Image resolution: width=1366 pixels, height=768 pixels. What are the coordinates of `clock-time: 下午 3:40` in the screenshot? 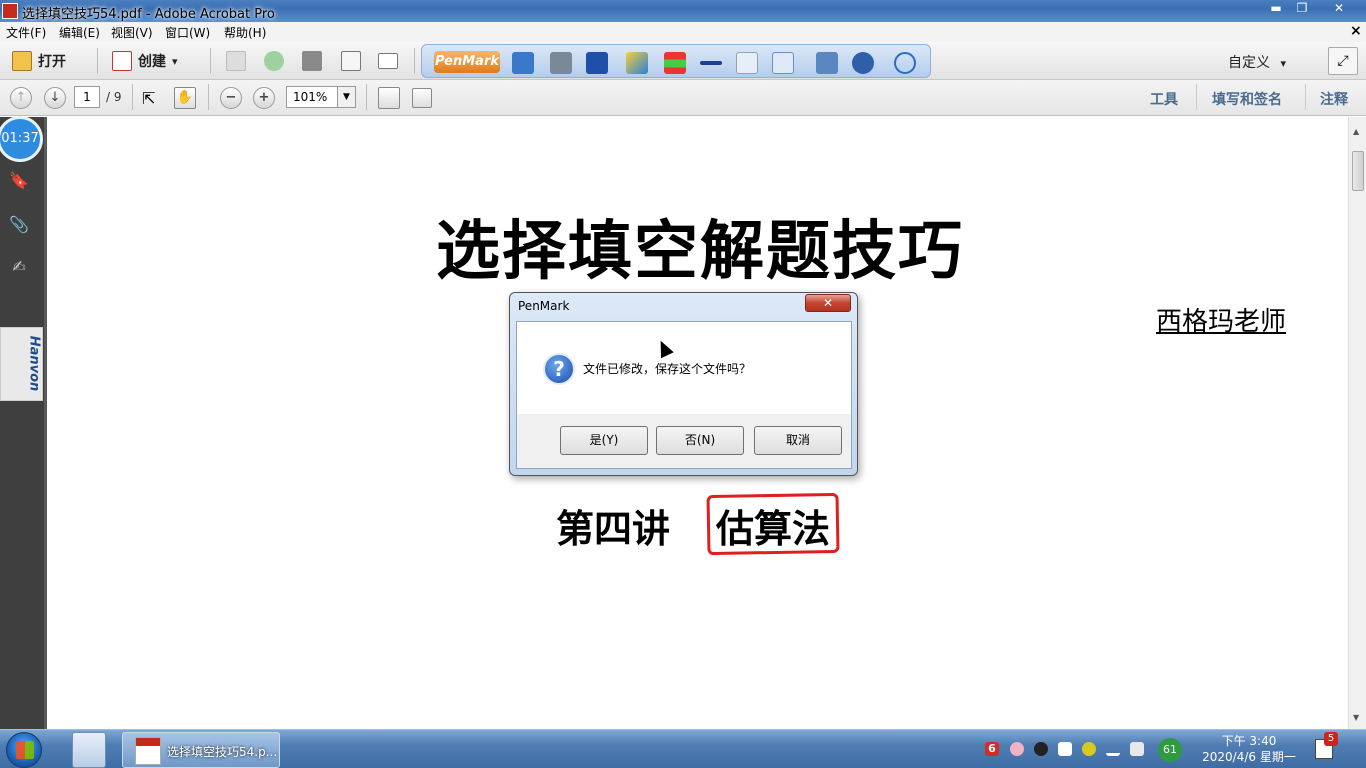 It's located at (1249, 741).